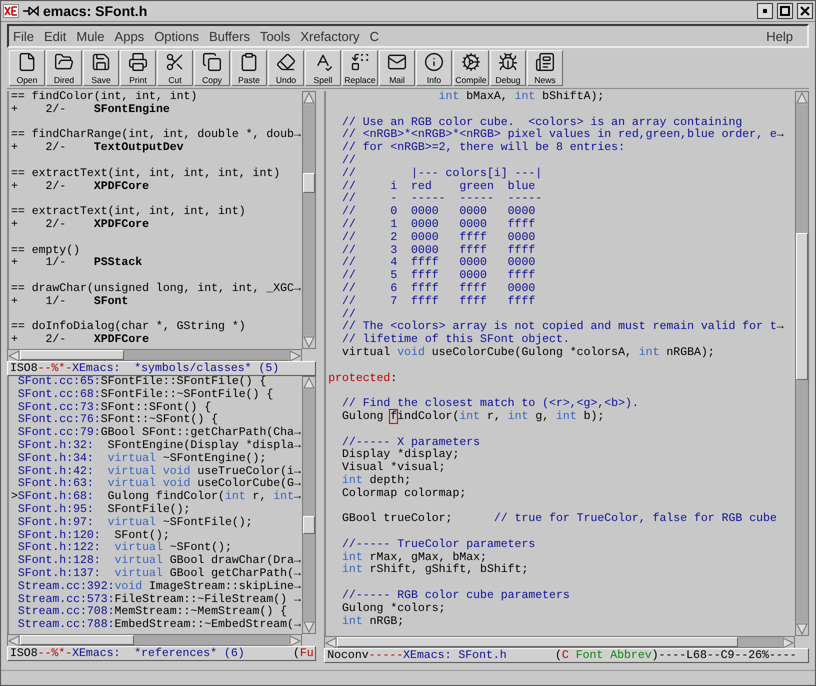 The width and height of the screenshot is (816, 686). I want to click on reference-line: SFont.h:137: virtual GBool getCharPath(→, so click(156, 574).